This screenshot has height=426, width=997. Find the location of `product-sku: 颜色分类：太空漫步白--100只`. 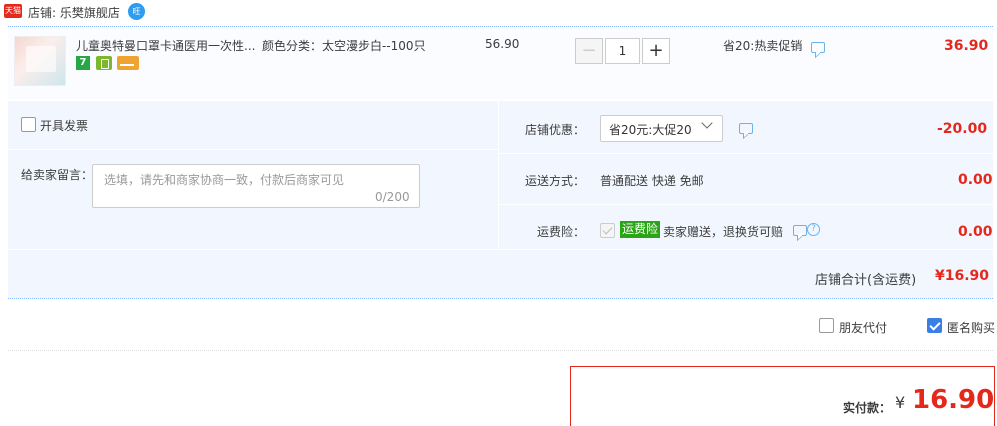

product-sku: 颜色分类：太空漫步白--100只 is located at coordinates (344, 46).